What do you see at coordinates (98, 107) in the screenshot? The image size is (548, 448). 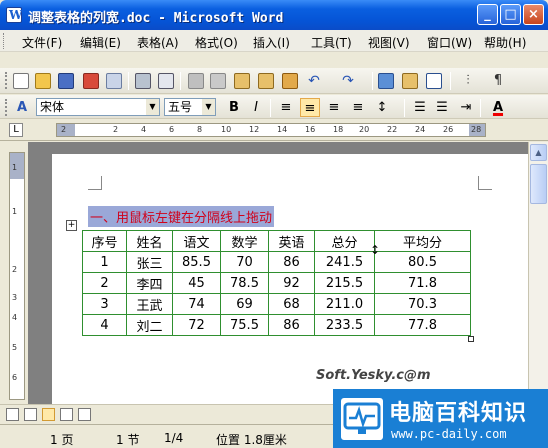 I see `font-name-combo: 宋体 ▼` at bounding box center [98, 107].